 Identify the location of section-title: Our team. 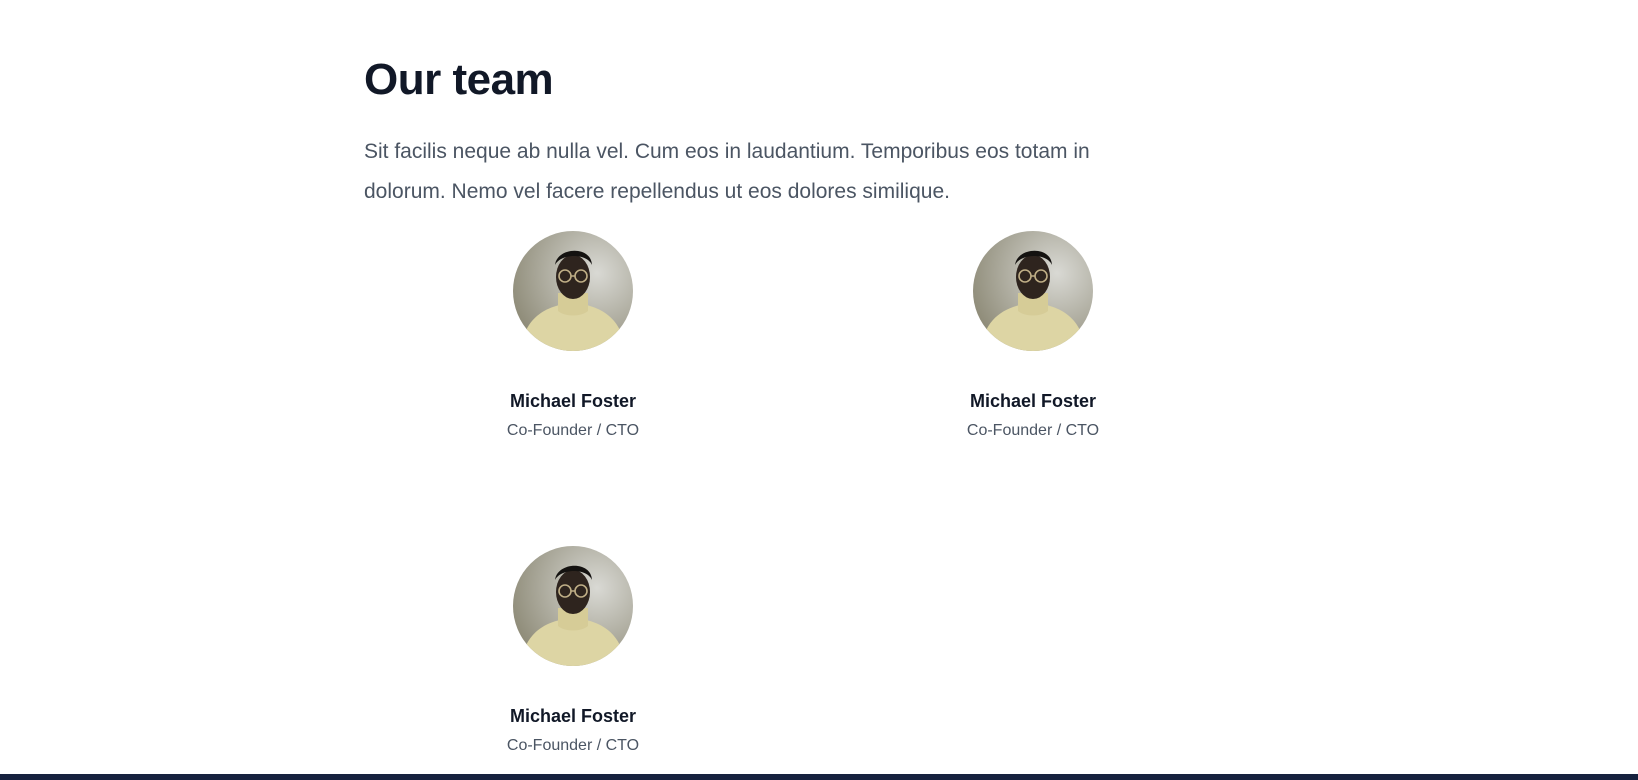
(459, 79).